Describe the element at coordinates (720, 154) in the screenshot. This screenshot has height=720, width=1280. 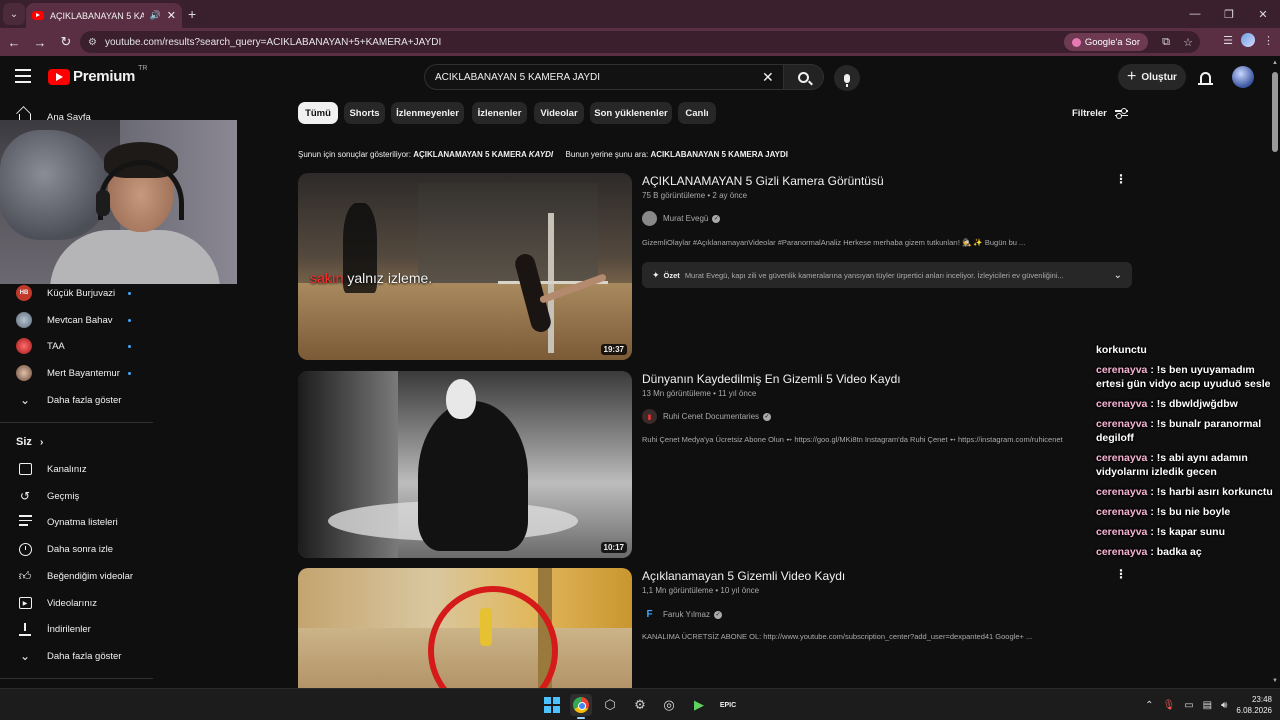
I see `original-query-link: ACIKLABANAYAN 5 KAMERA JAYDI` at that location.